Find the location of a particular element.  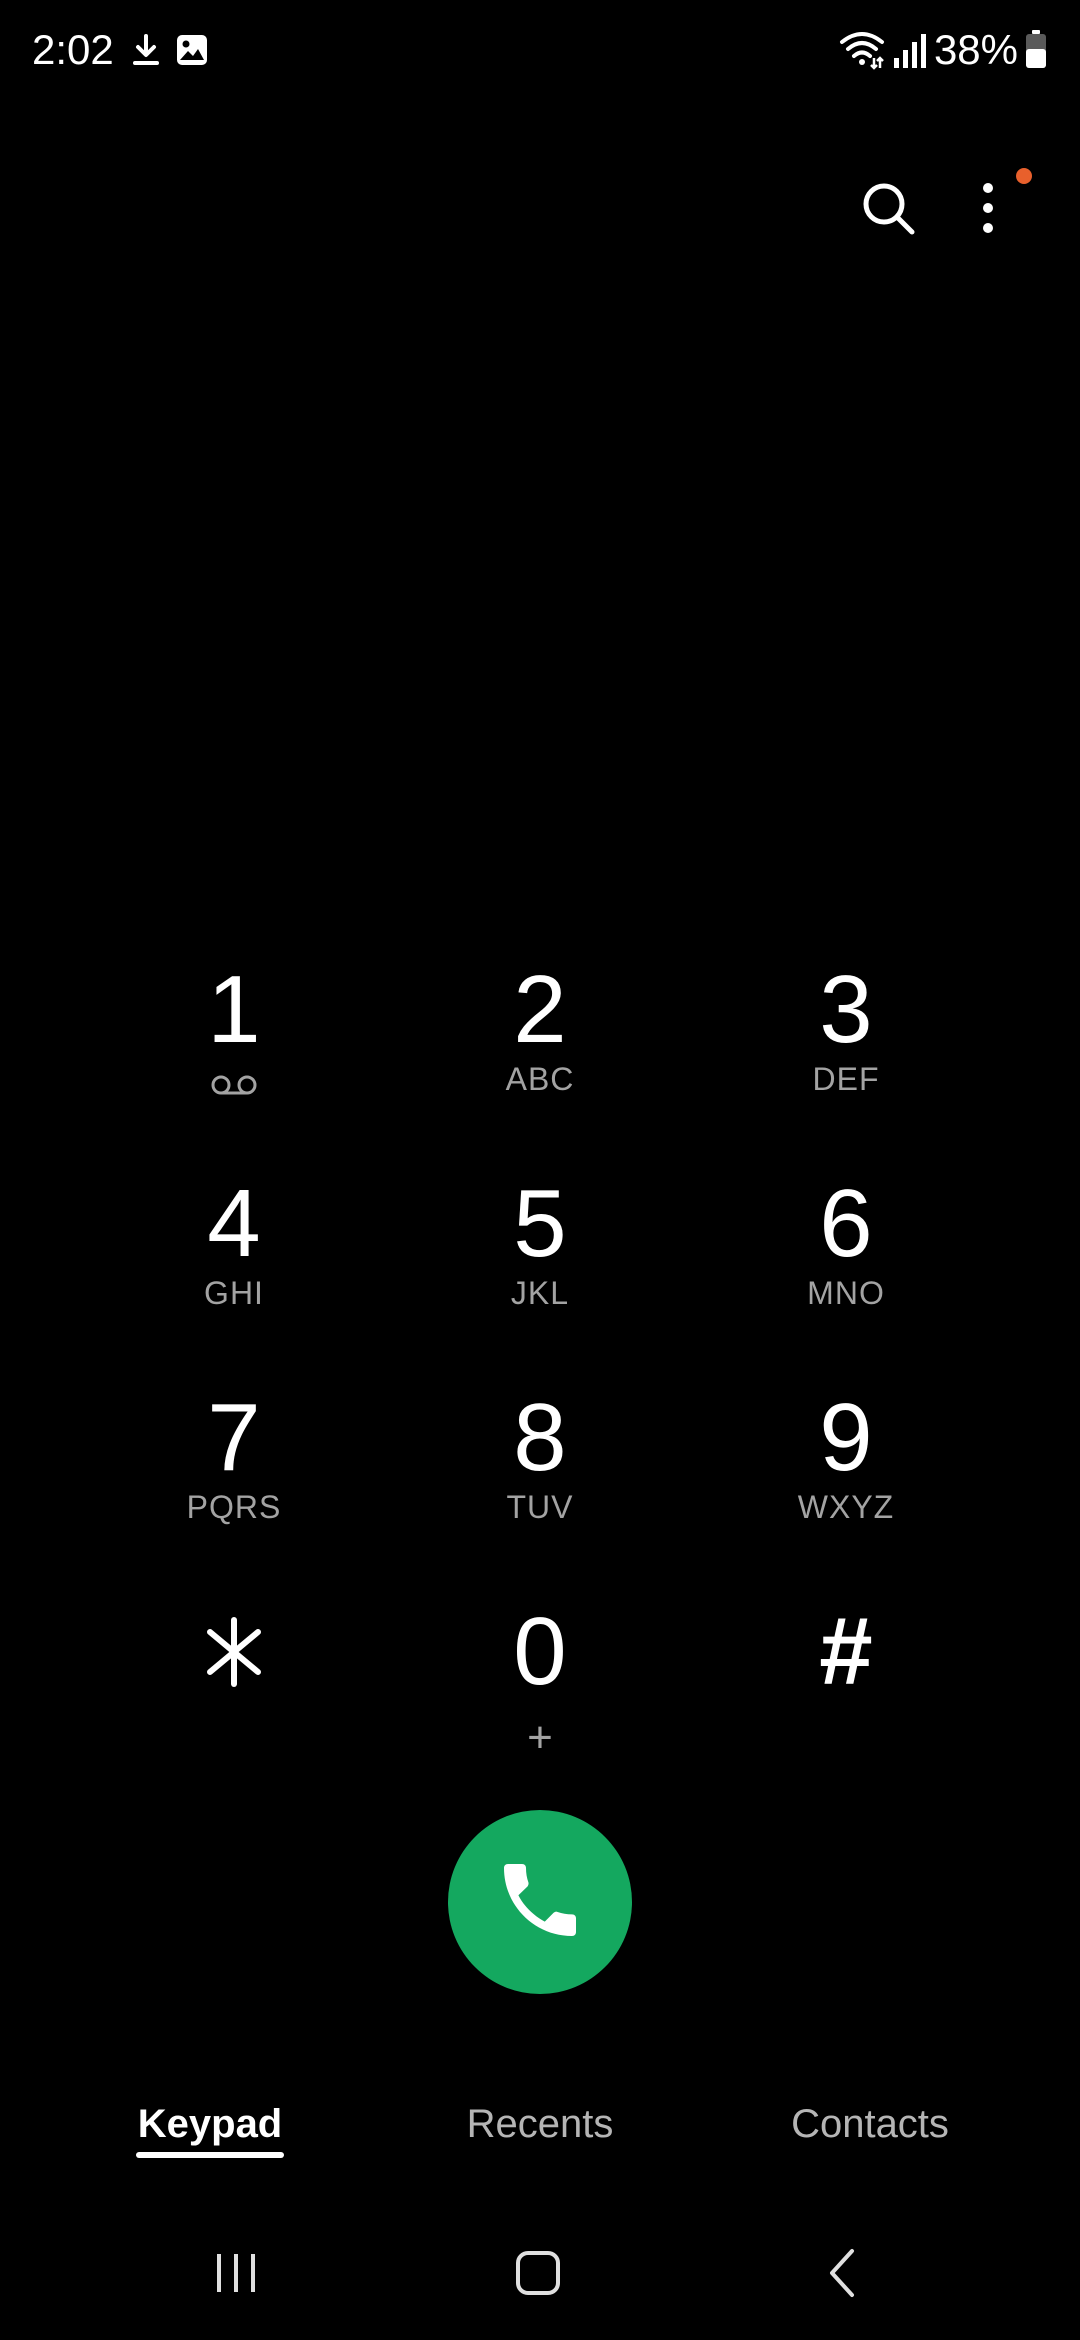

battery-icon is located at coordinates (1036, 52).